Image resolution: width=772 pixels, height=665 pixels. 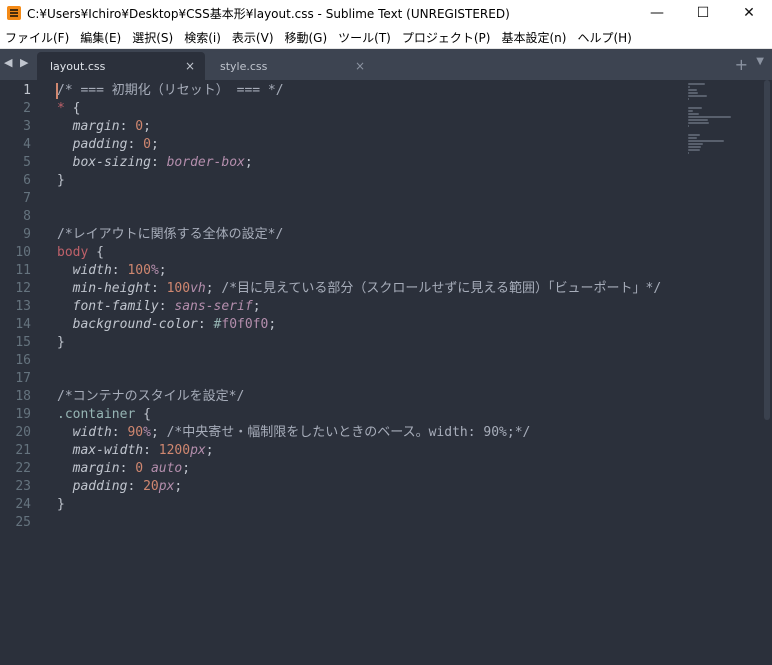 What do you see at coordinates (364, 145) in the screenshot?
I see `code-line: padding: 0;` at bounding box center [364, 145].